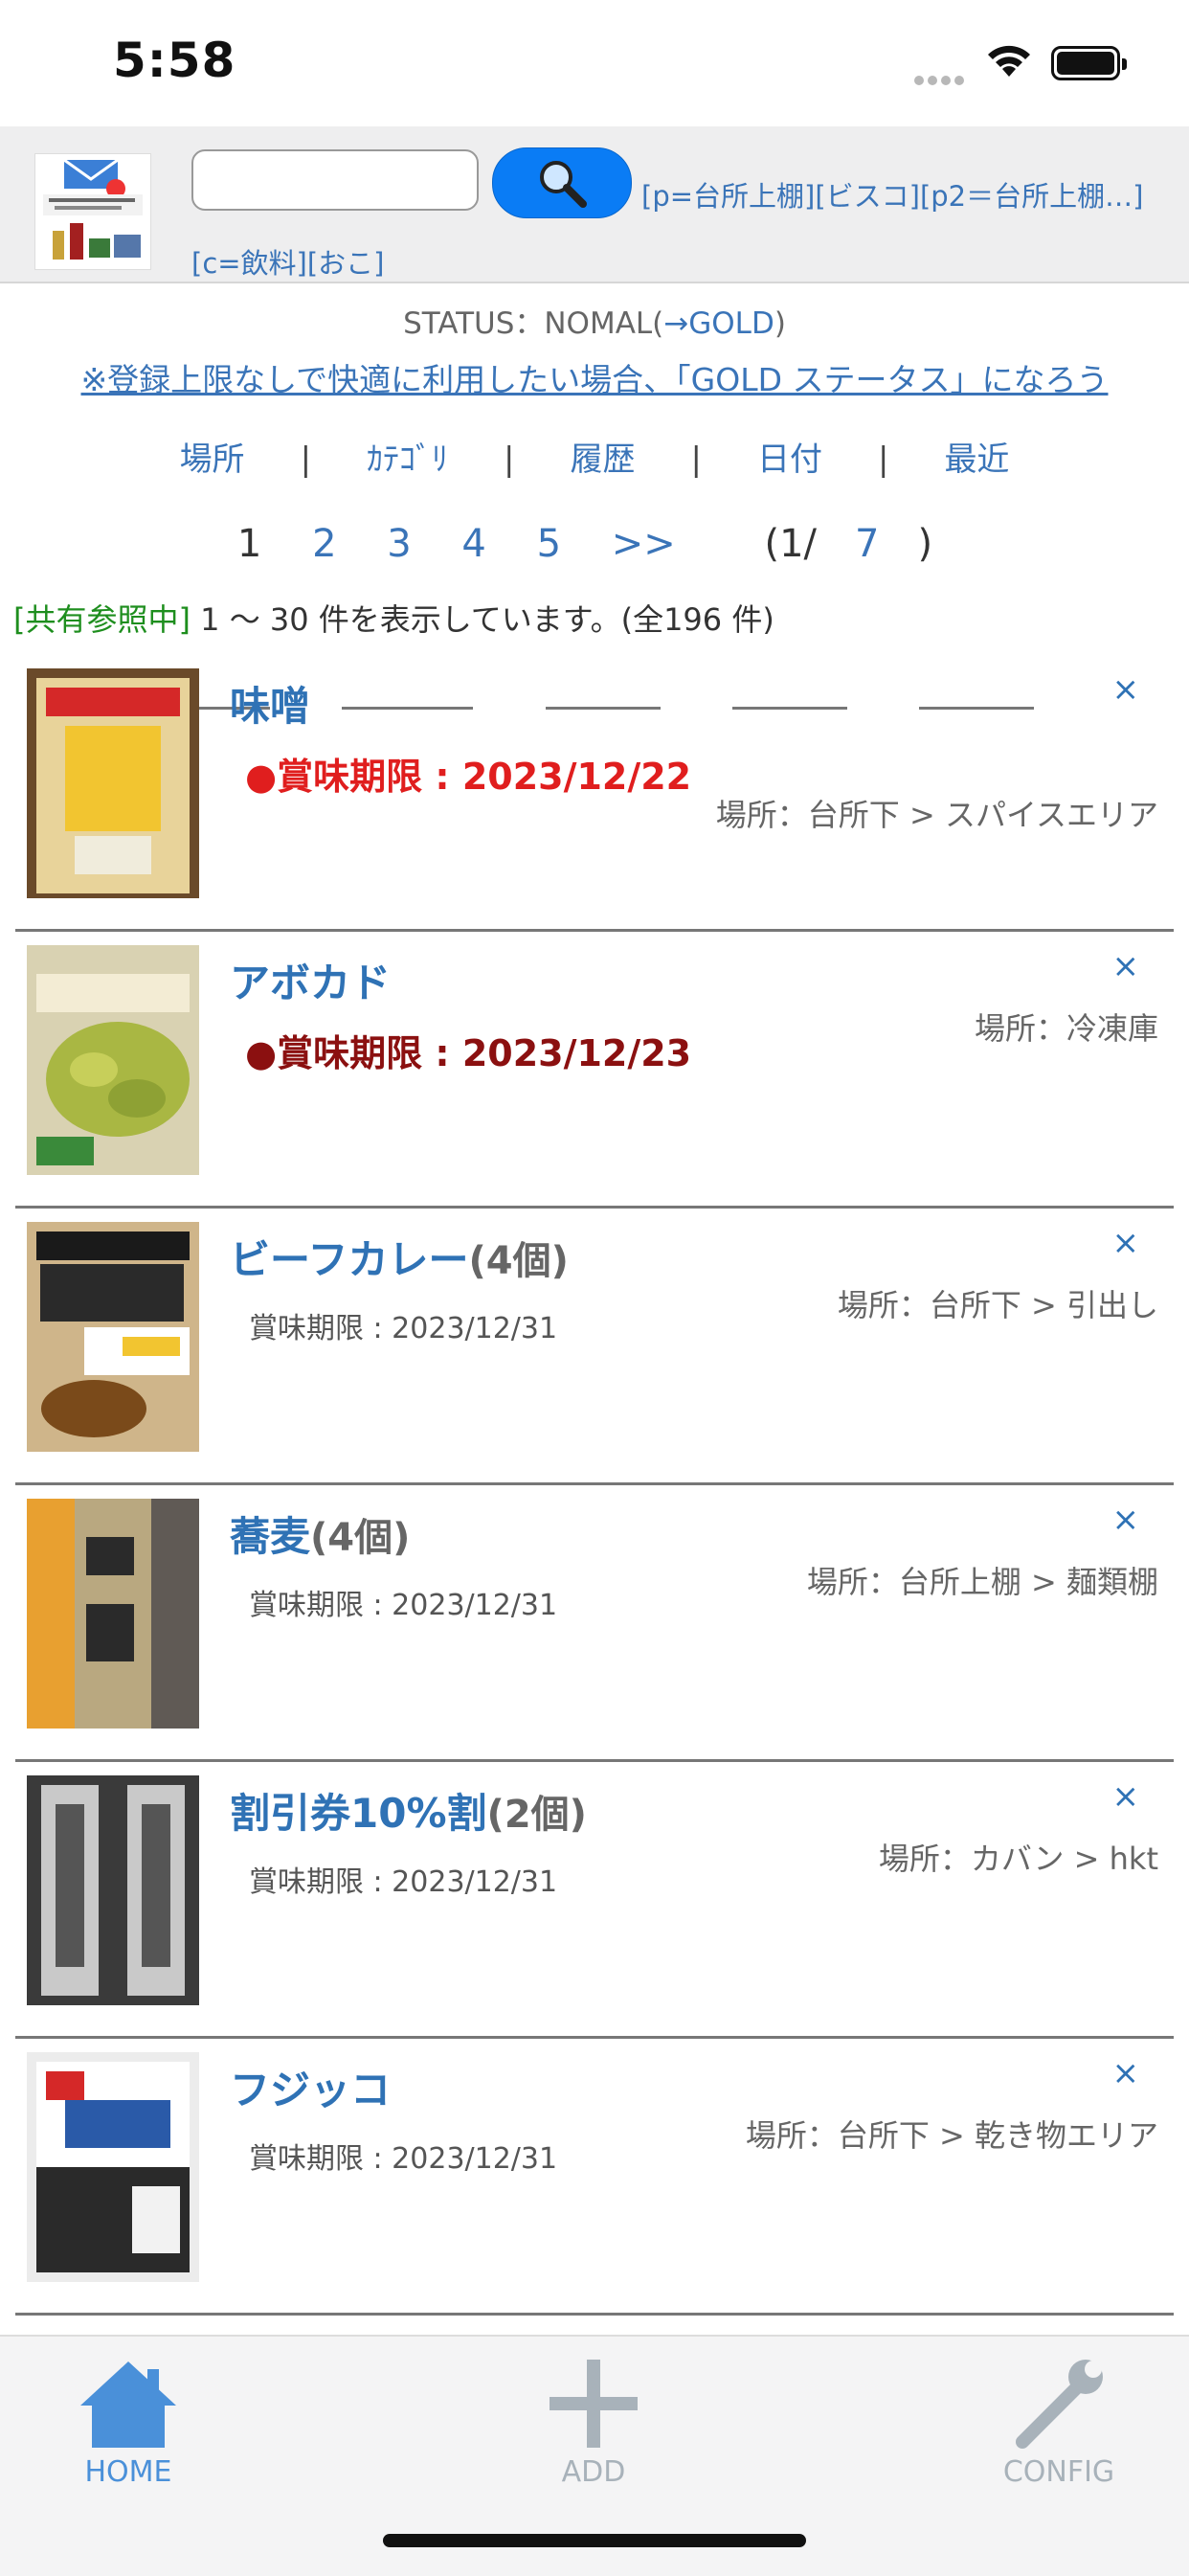  What do you see at coordinates (718, 323) in the screenshot?
I see `gold-upgrade-link: →GOLD` at bounding box center [718, 323].